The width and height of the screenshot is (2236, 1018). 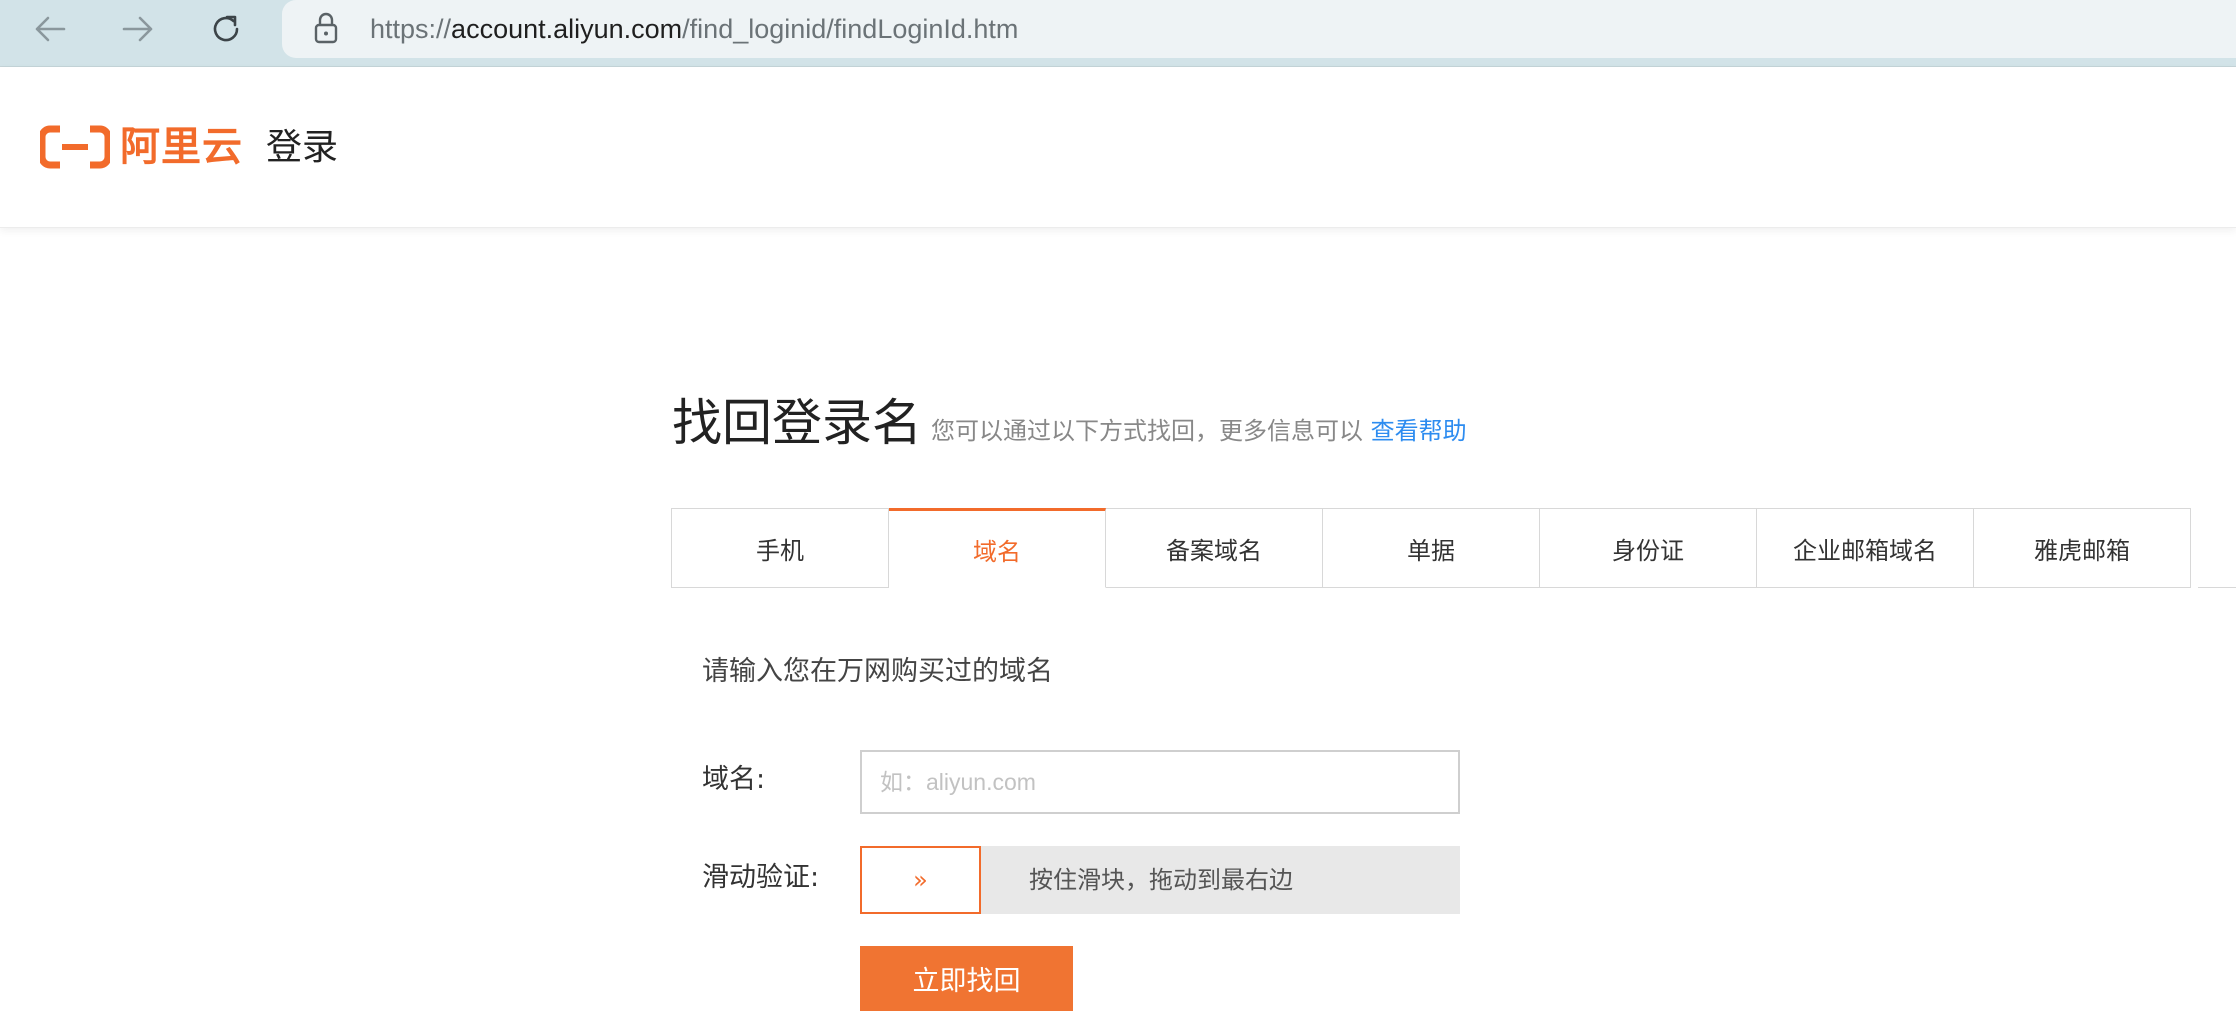 I want to click on domain-label: 域名:, so click(x=734, y=779).